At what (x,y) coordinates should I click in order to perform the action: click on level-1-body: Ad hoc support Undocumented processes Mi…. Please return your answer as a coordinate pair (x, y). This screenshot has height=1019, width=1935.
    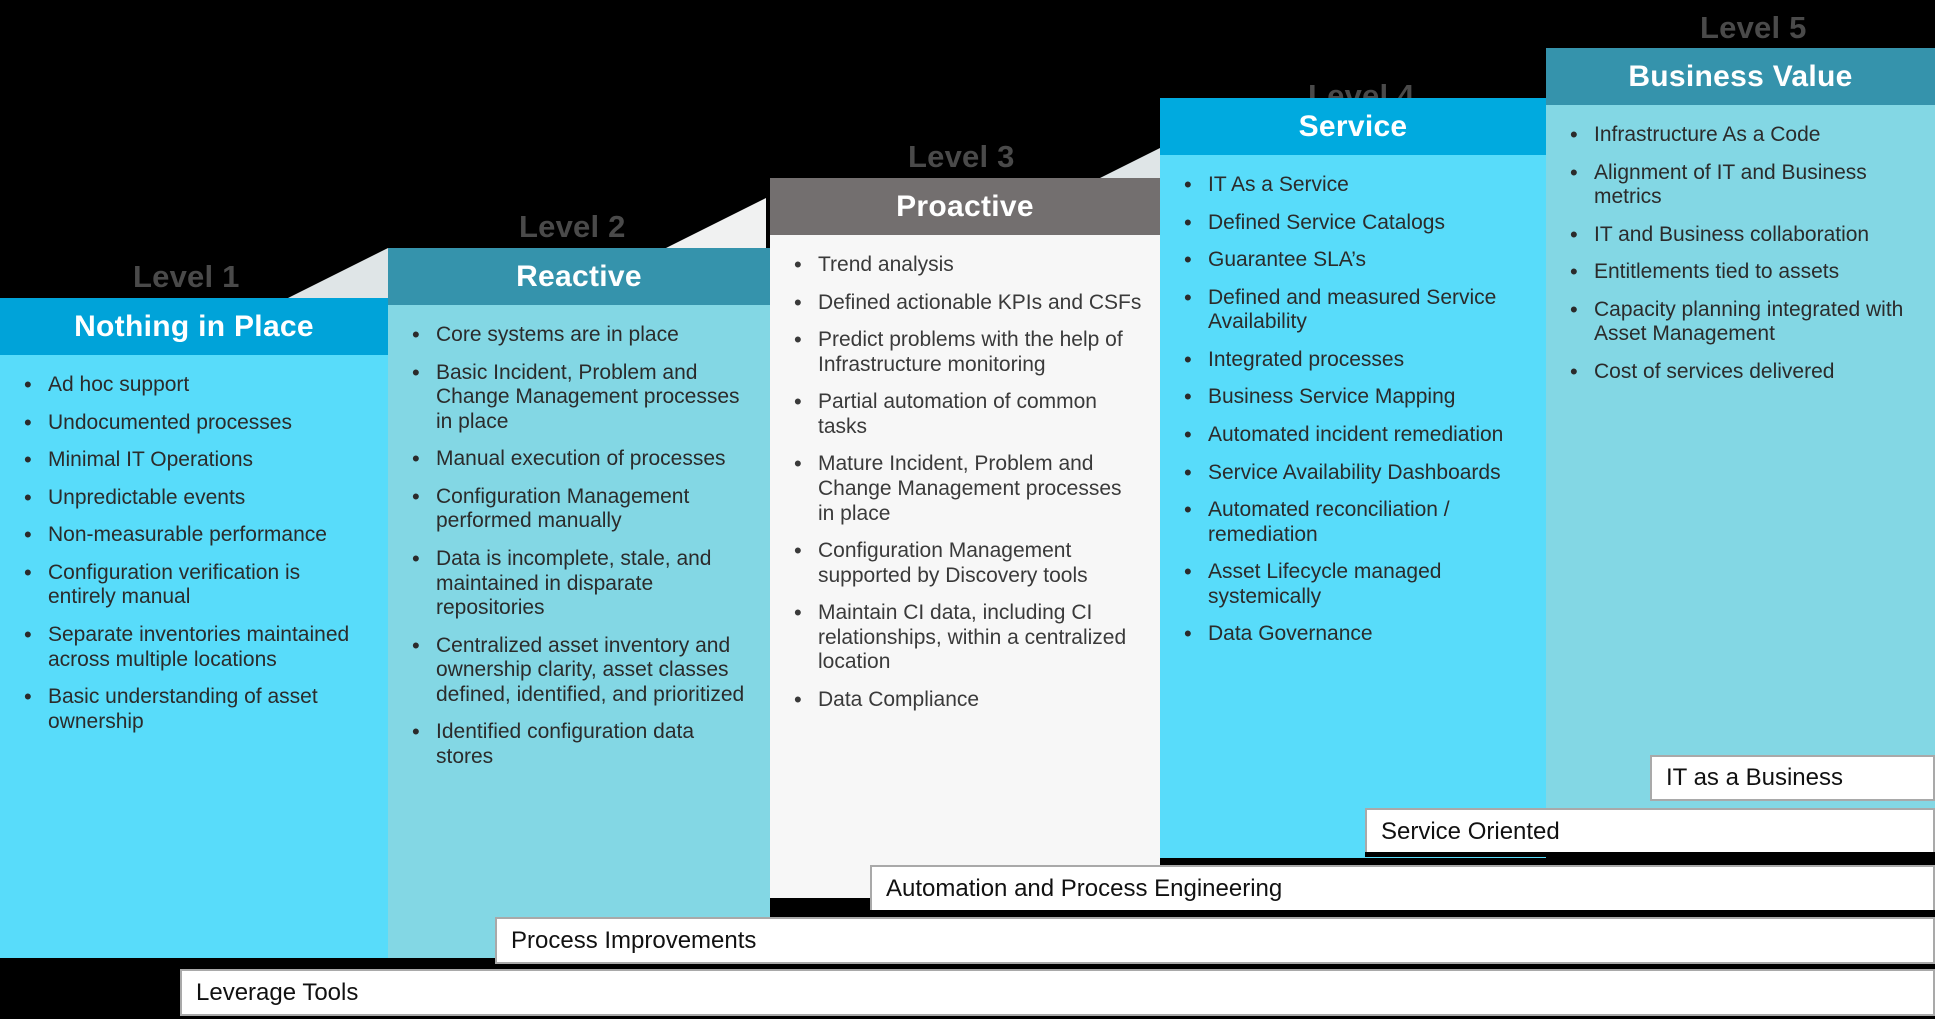
    Looking at the image, I should click on (194, 656).